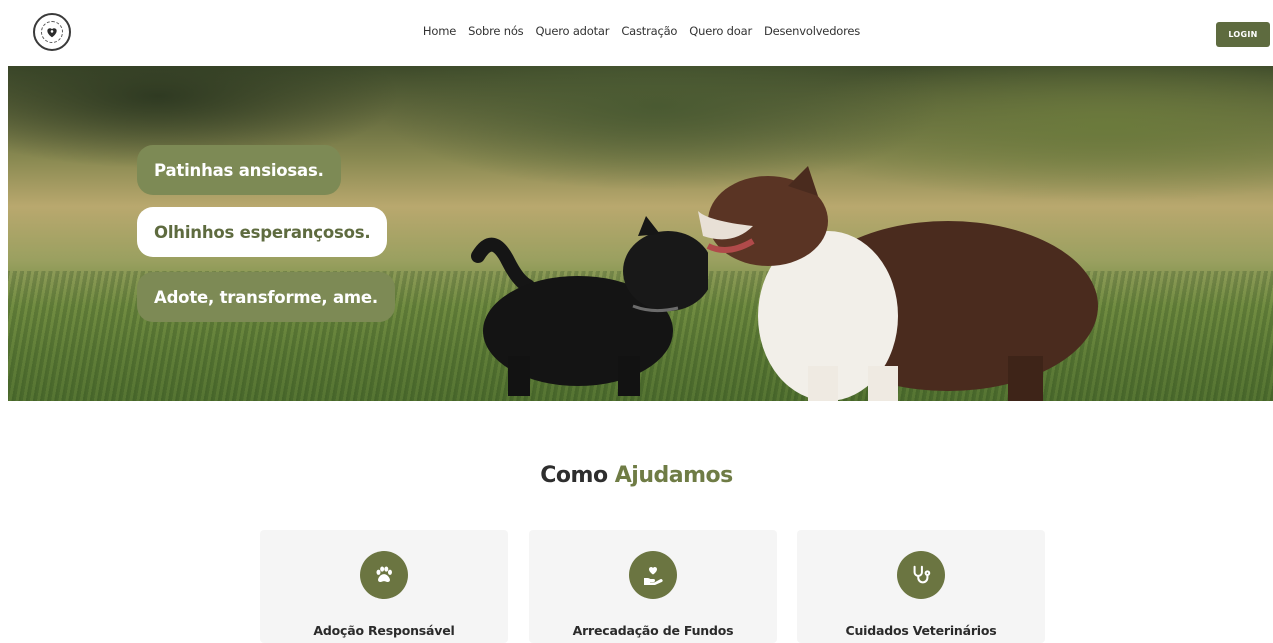  What do you see at coordinates (589, 306) in the screenshot?
I see `black-puppy-image` at bounding box center [589, 306].